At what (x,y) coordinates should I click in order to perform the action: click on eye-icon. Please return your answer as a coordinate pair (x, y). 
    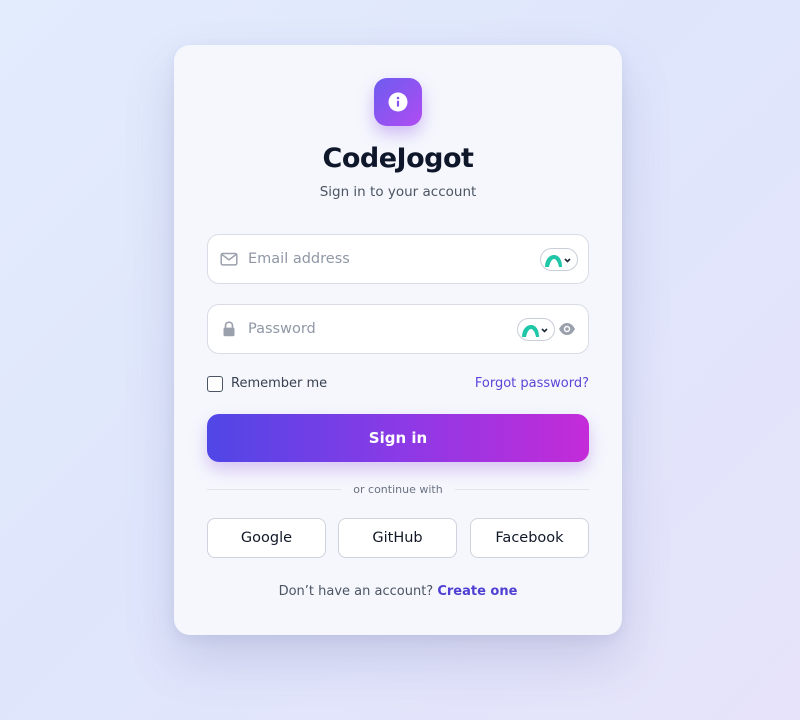
    Looking at the image, I should click on (567, 329).